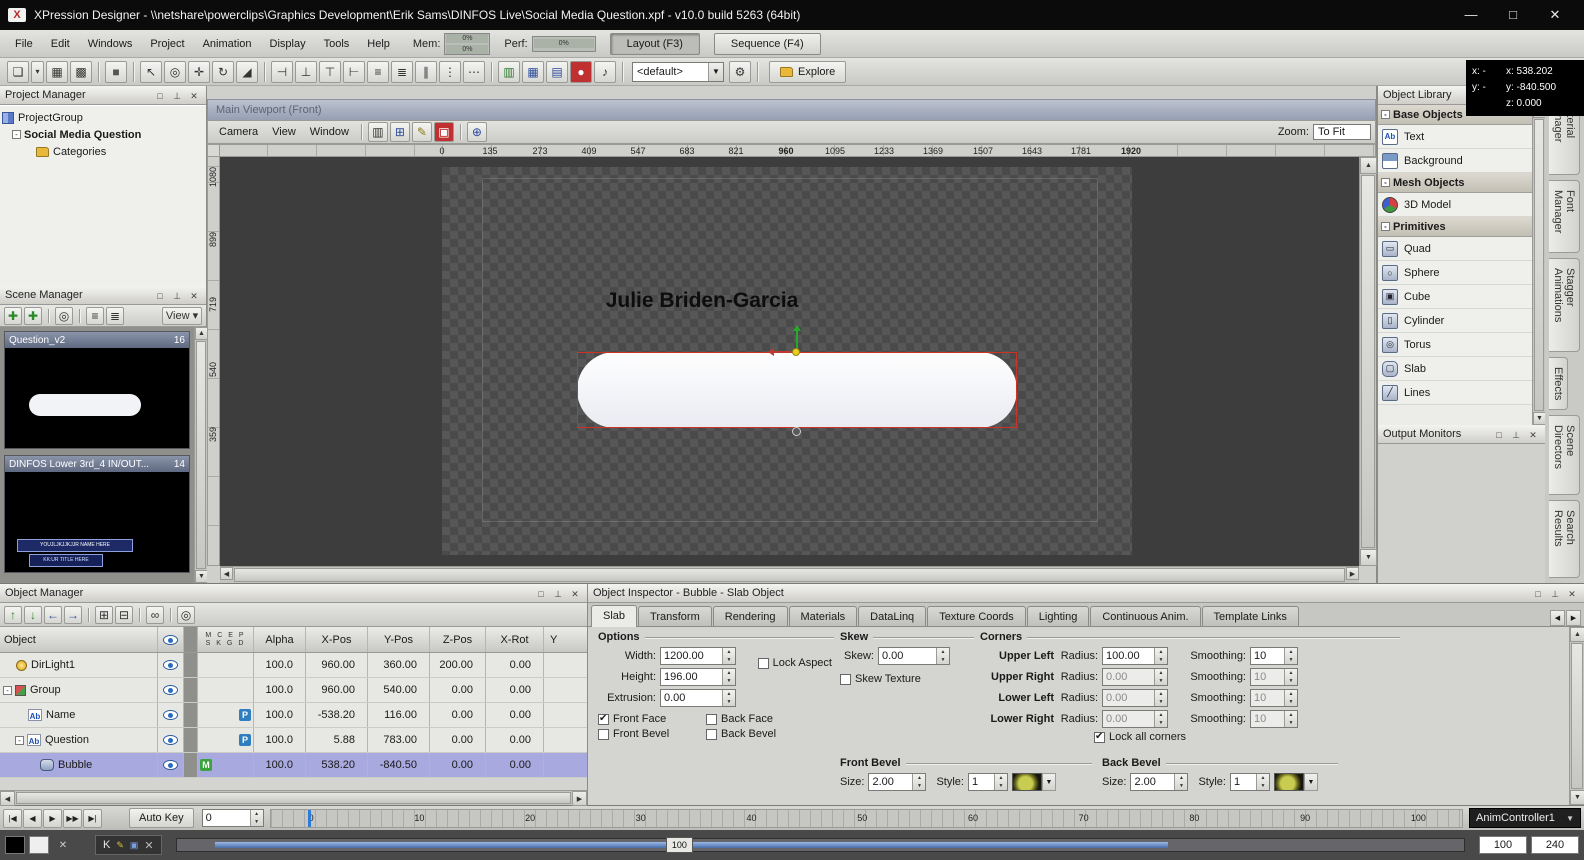 This screenshot has width=1584, height=860. I want to click on save-button: ▦, so click(57, 71).